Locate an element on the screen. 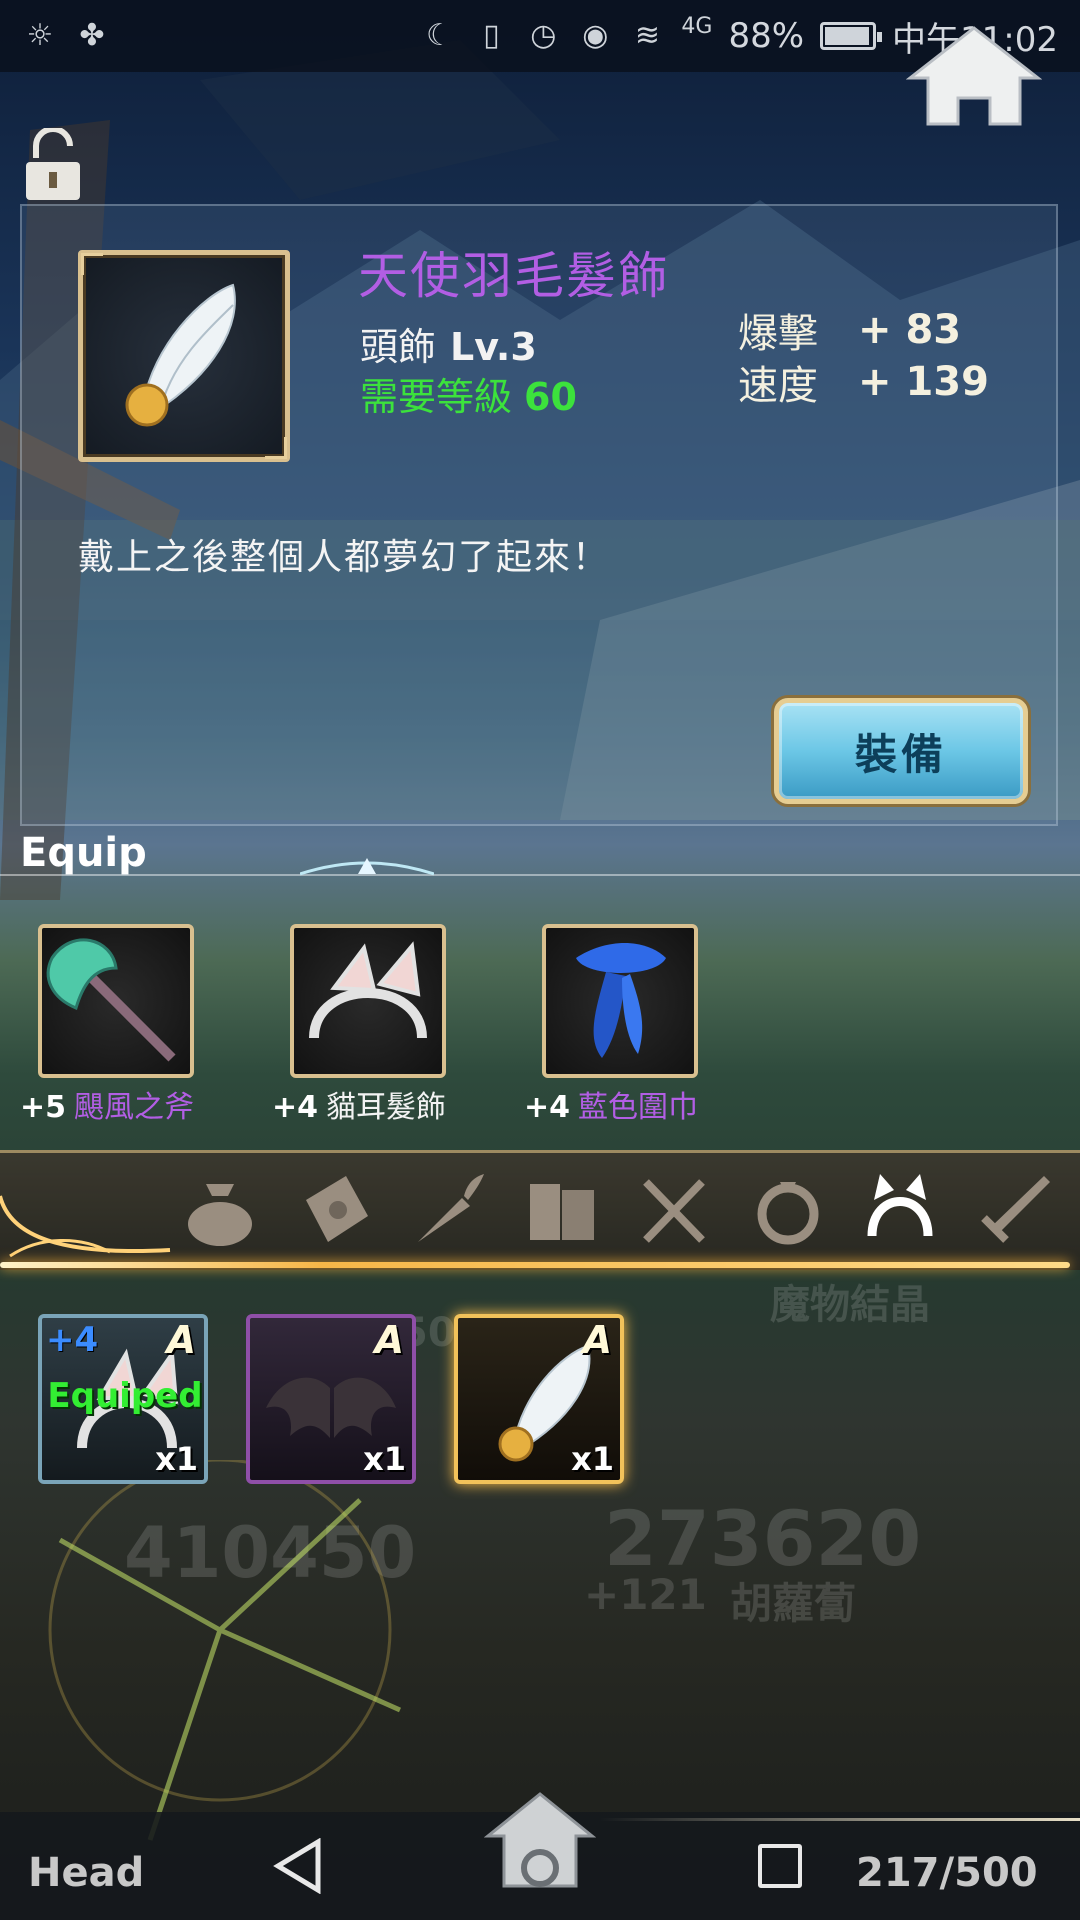 Image resolution: width=1080 pixels, height=1920 pixels. eye-icon: ◉ is located at coordinates (595, 35).